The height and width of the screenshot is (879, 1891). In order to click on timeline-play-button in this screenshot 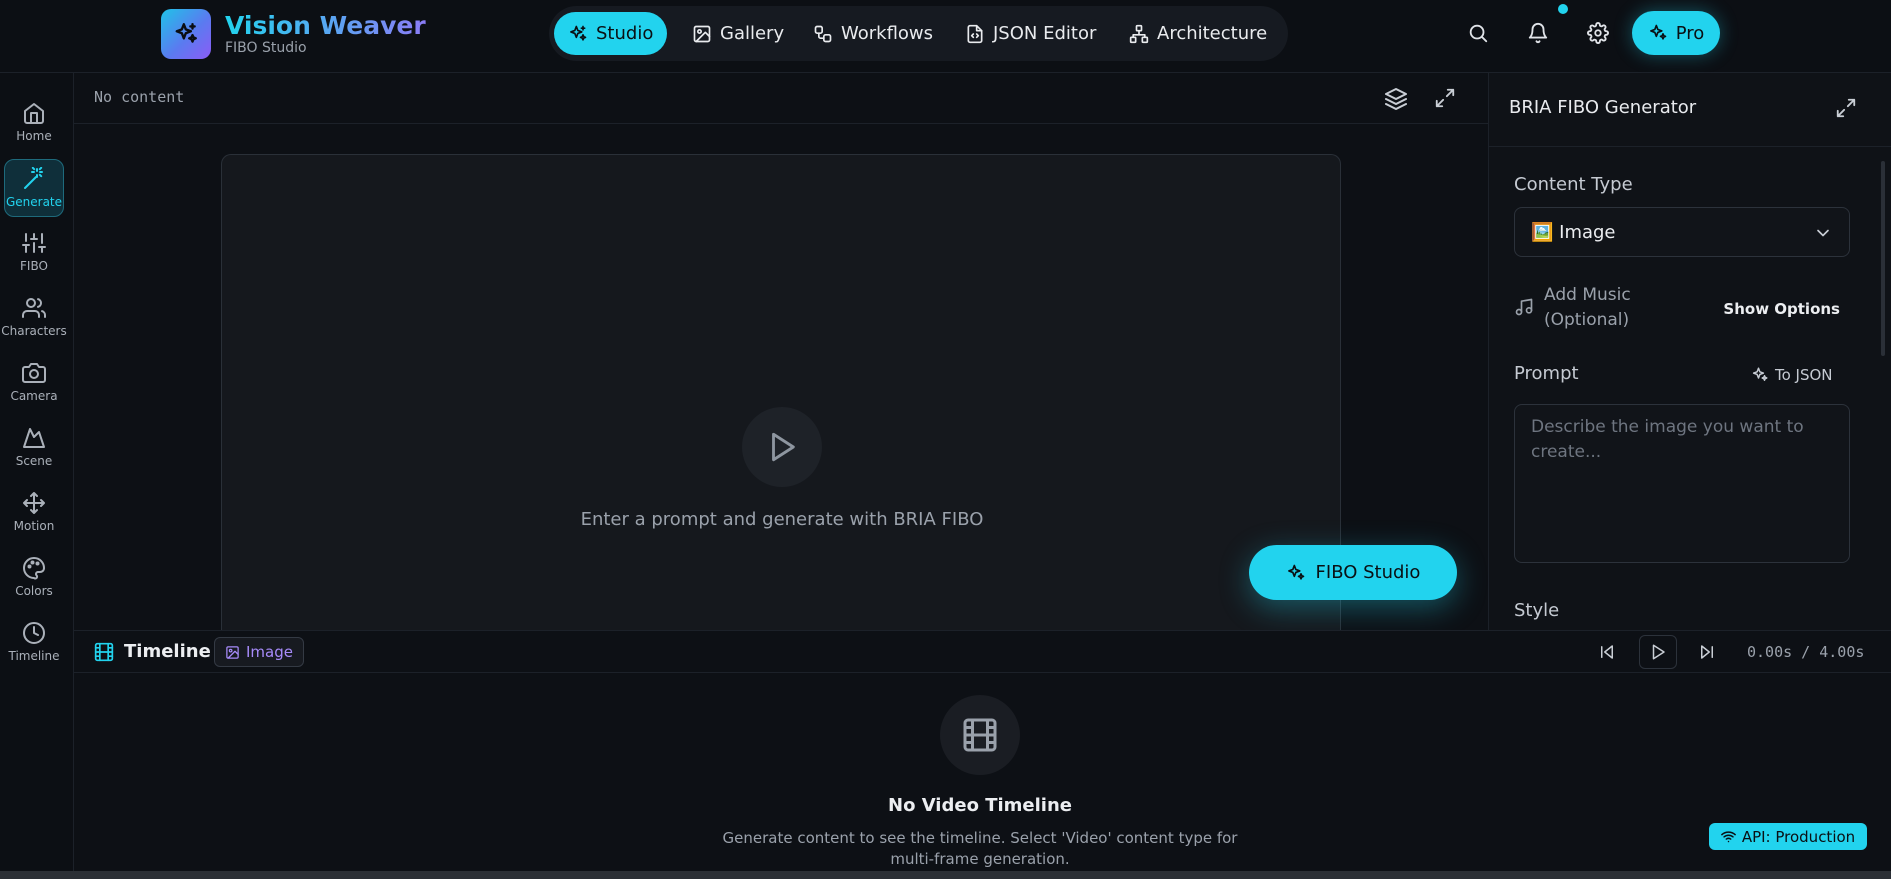, I will do `click(1658, 652)`.